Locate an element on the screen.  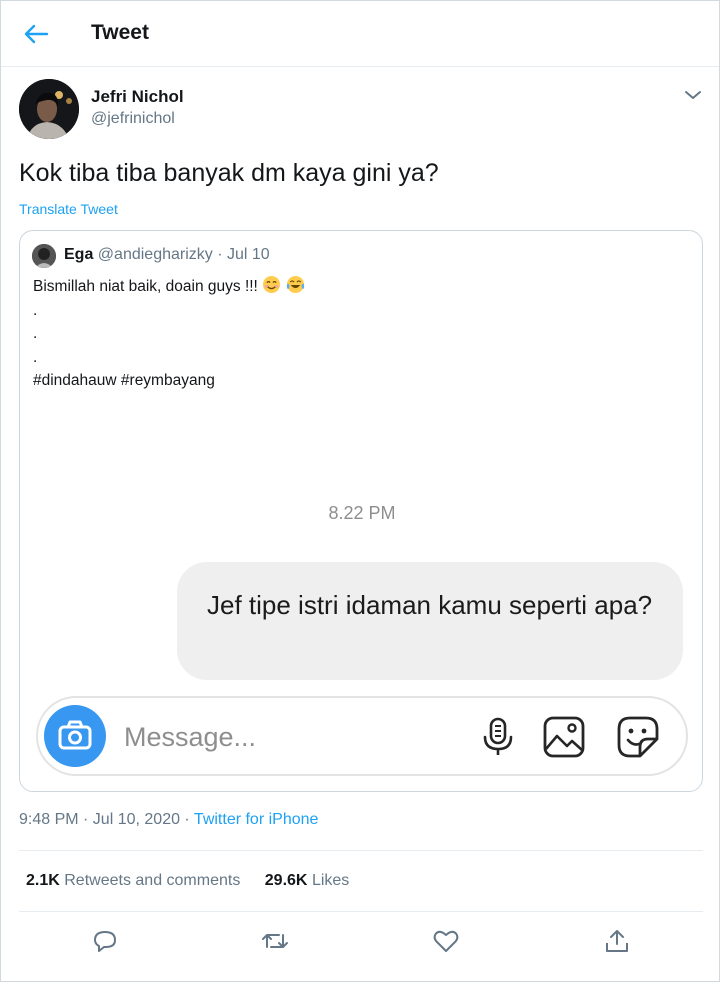
quoted-avatar is located at coordinates (44, 256).